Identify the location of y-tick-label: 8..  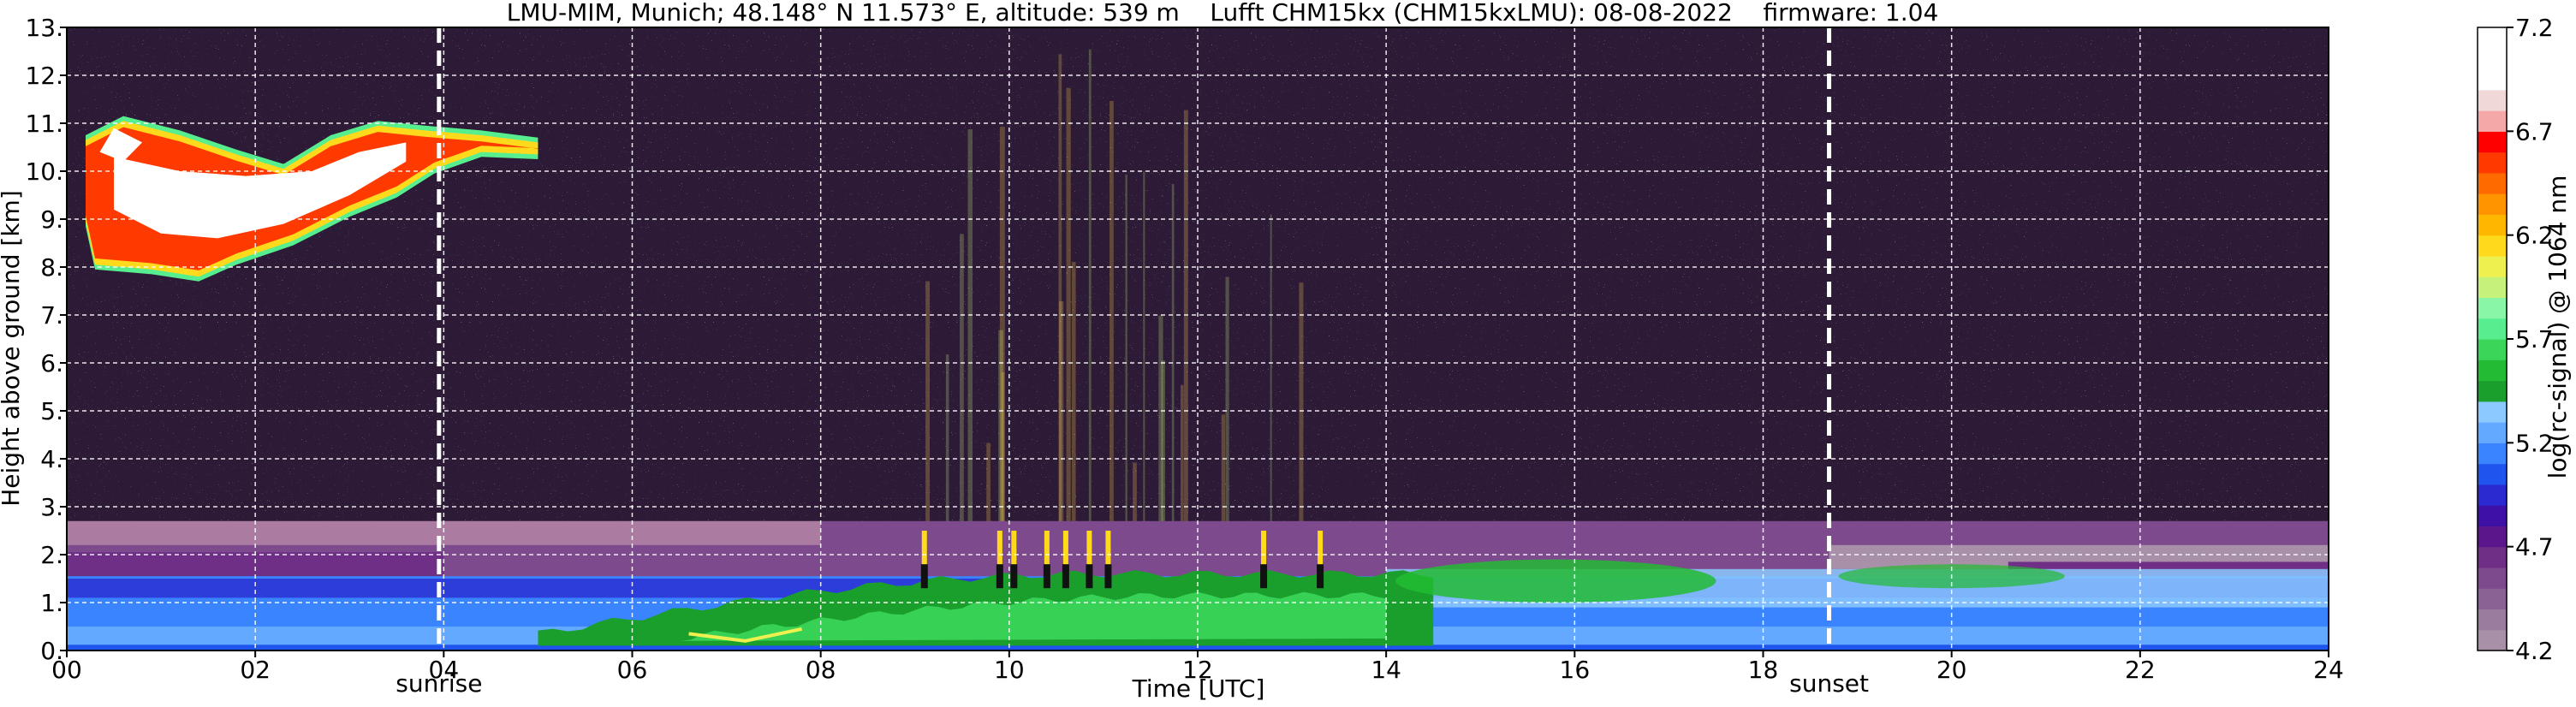
(51, 267).